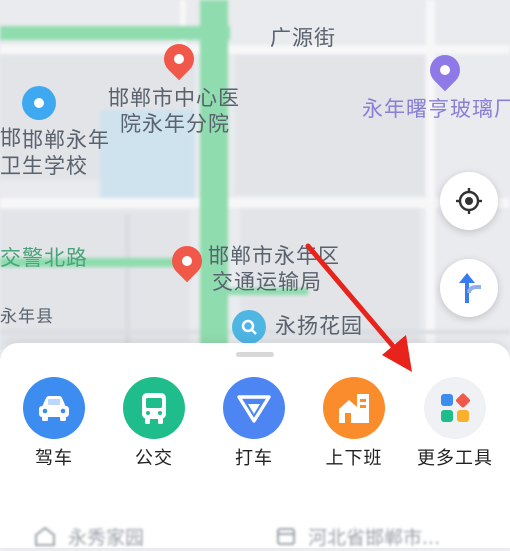 This screenshot has width=510, height=551. I want to click on commute-button: 上下班, so click(354, 424).